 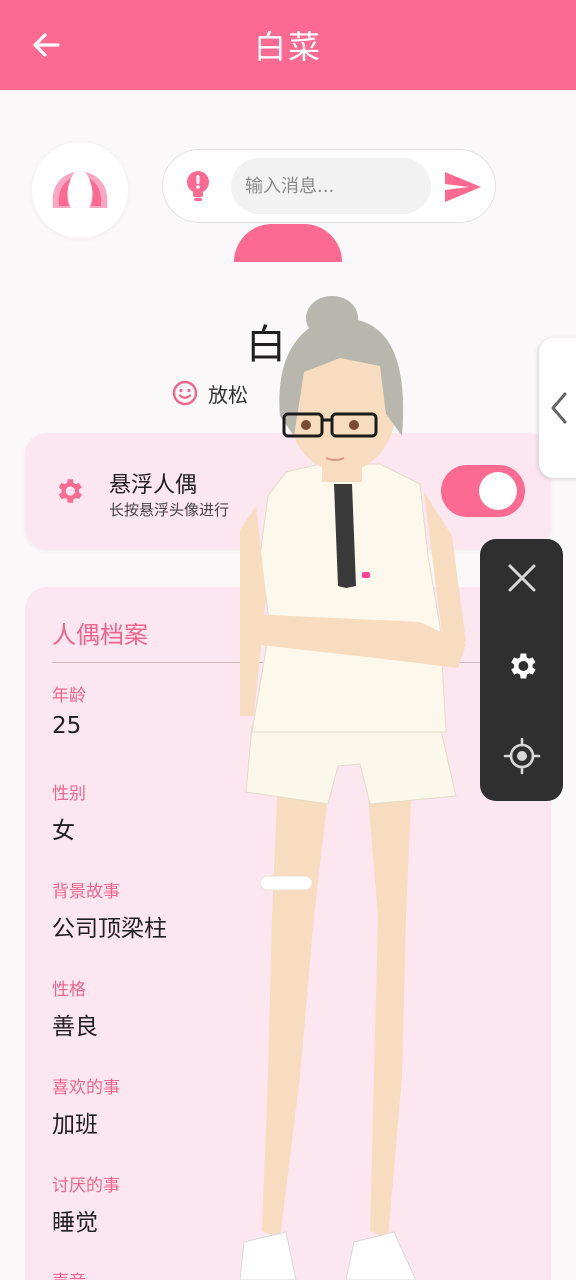 I want to click on field-label-backstory: 背景故事, so click(x=86, y=892).